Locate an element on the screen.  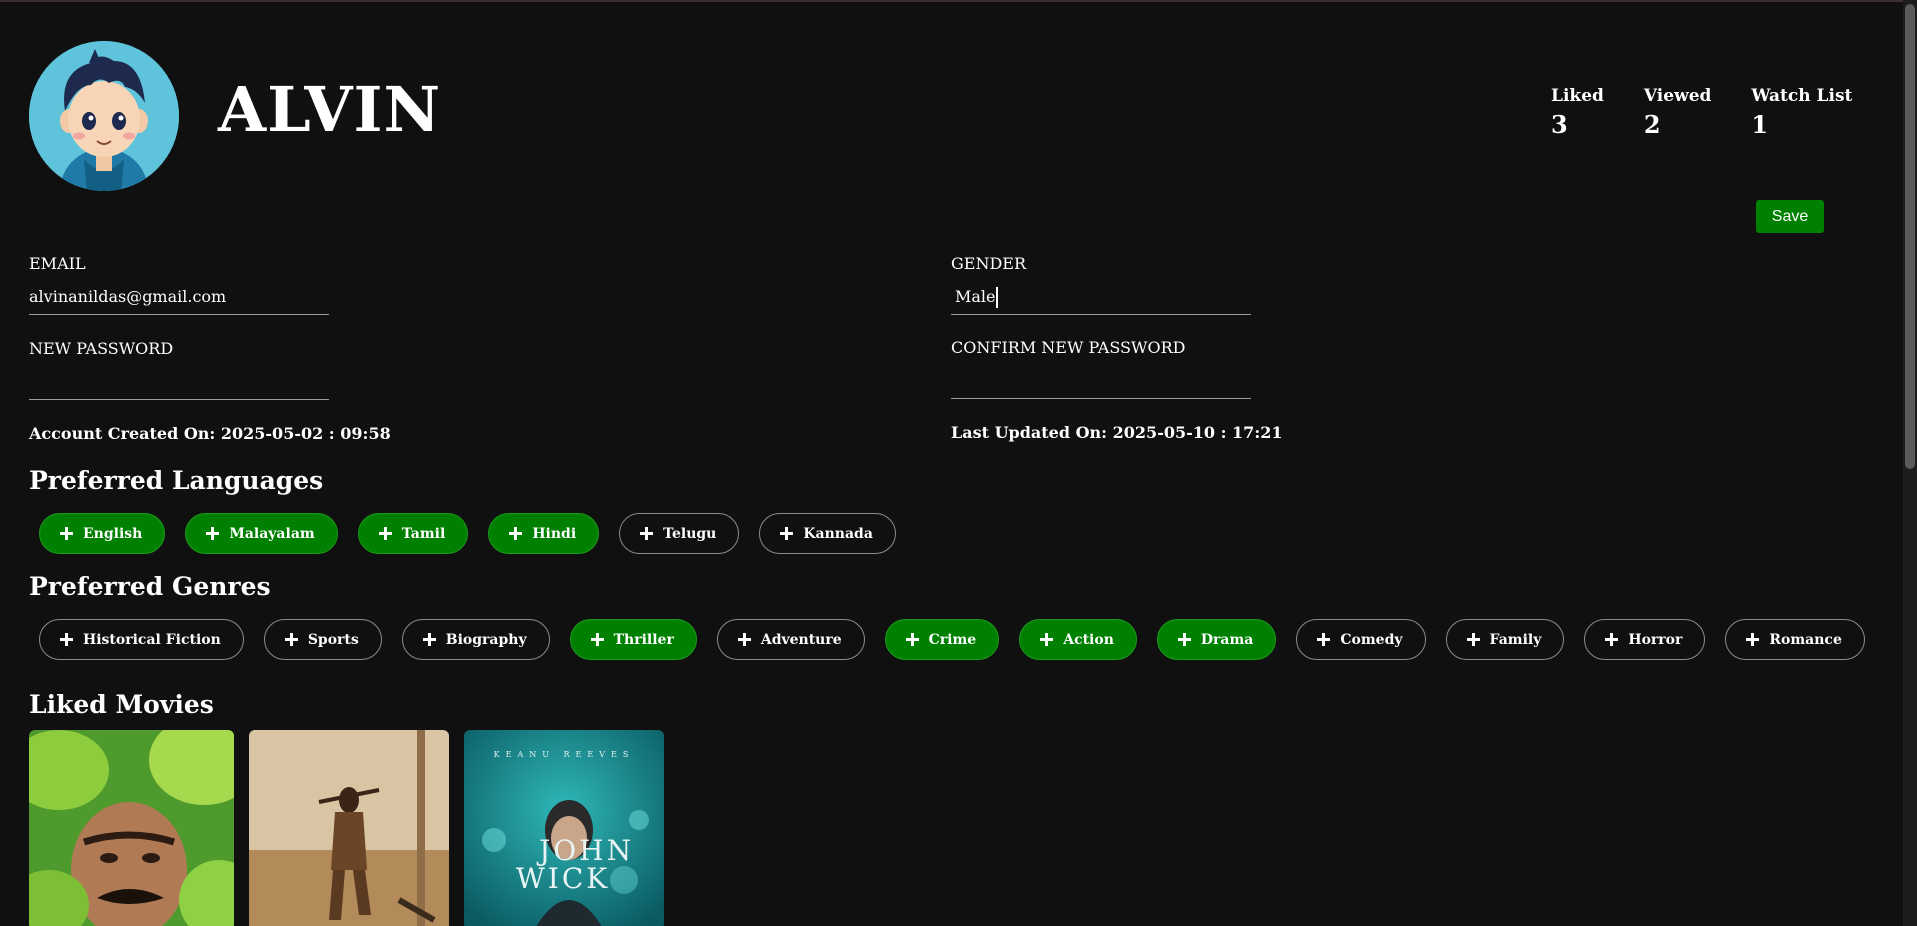
language-chips: English Malayalam Tamil Hindi Telugu Kannada is located at coordinates (477, 533).